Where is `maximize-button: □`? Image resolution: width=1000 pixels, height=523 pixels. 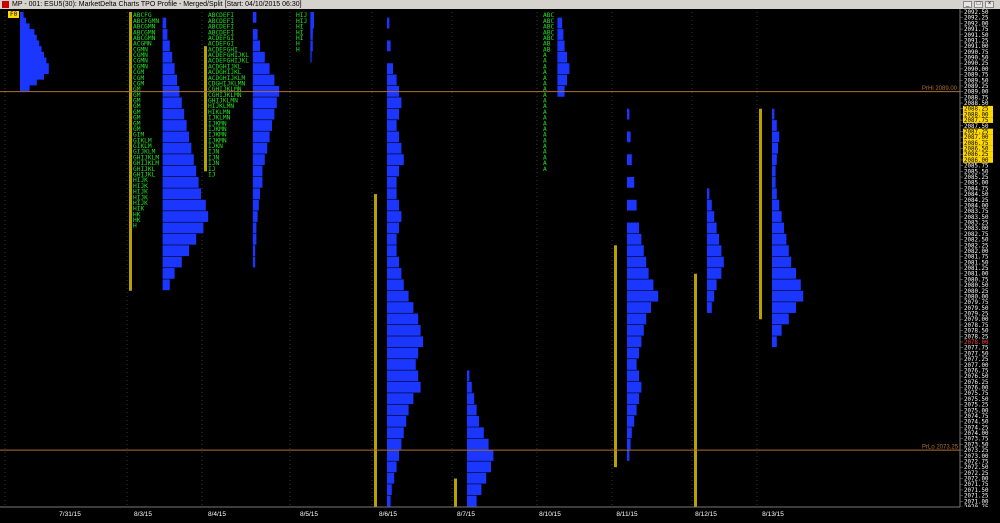 maximize-button: □ is located at coordinates (978, 4).